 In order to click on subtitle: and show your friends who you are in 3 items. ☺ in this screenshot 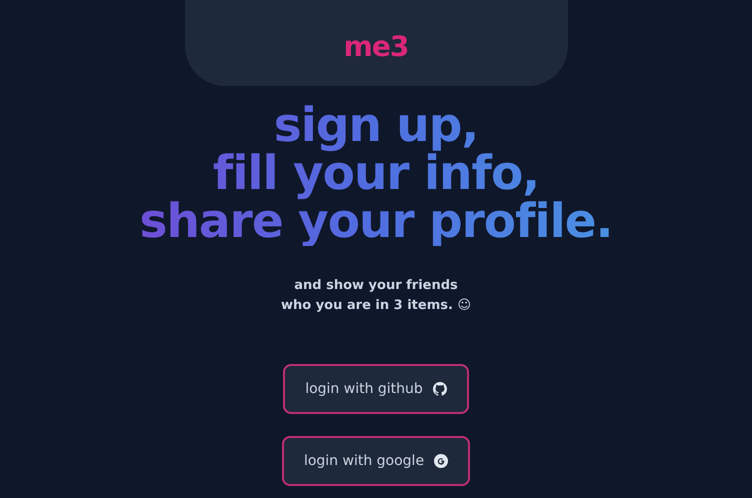, I will do `click(376, 296)`.